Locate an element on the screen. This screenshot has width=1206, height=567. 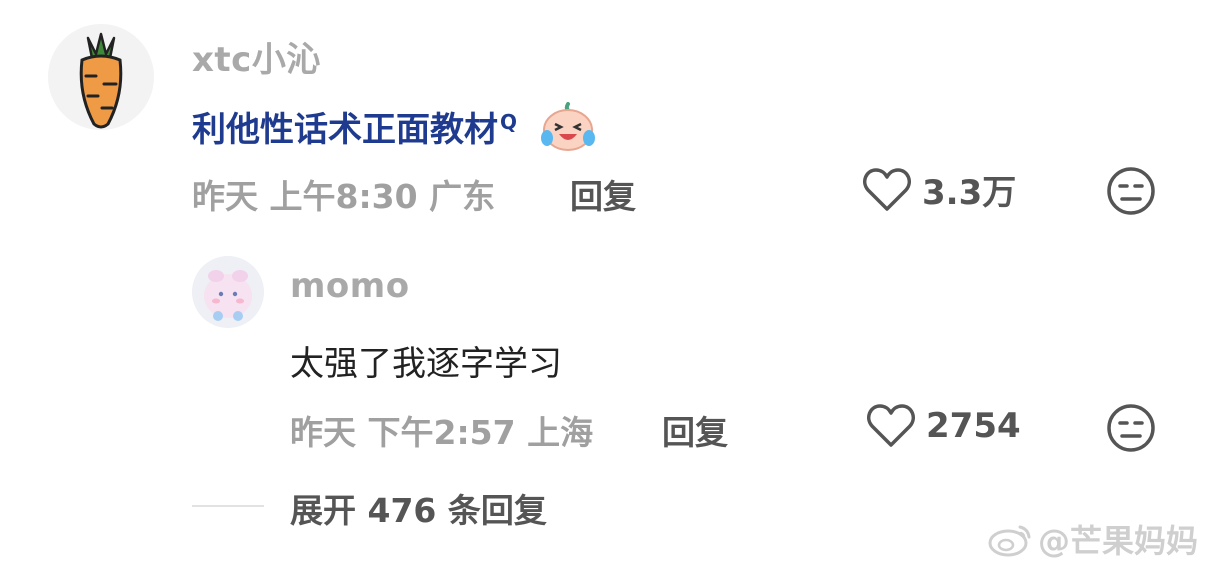
comment-time: 上午8:30 is located at coordinates (343, 196).